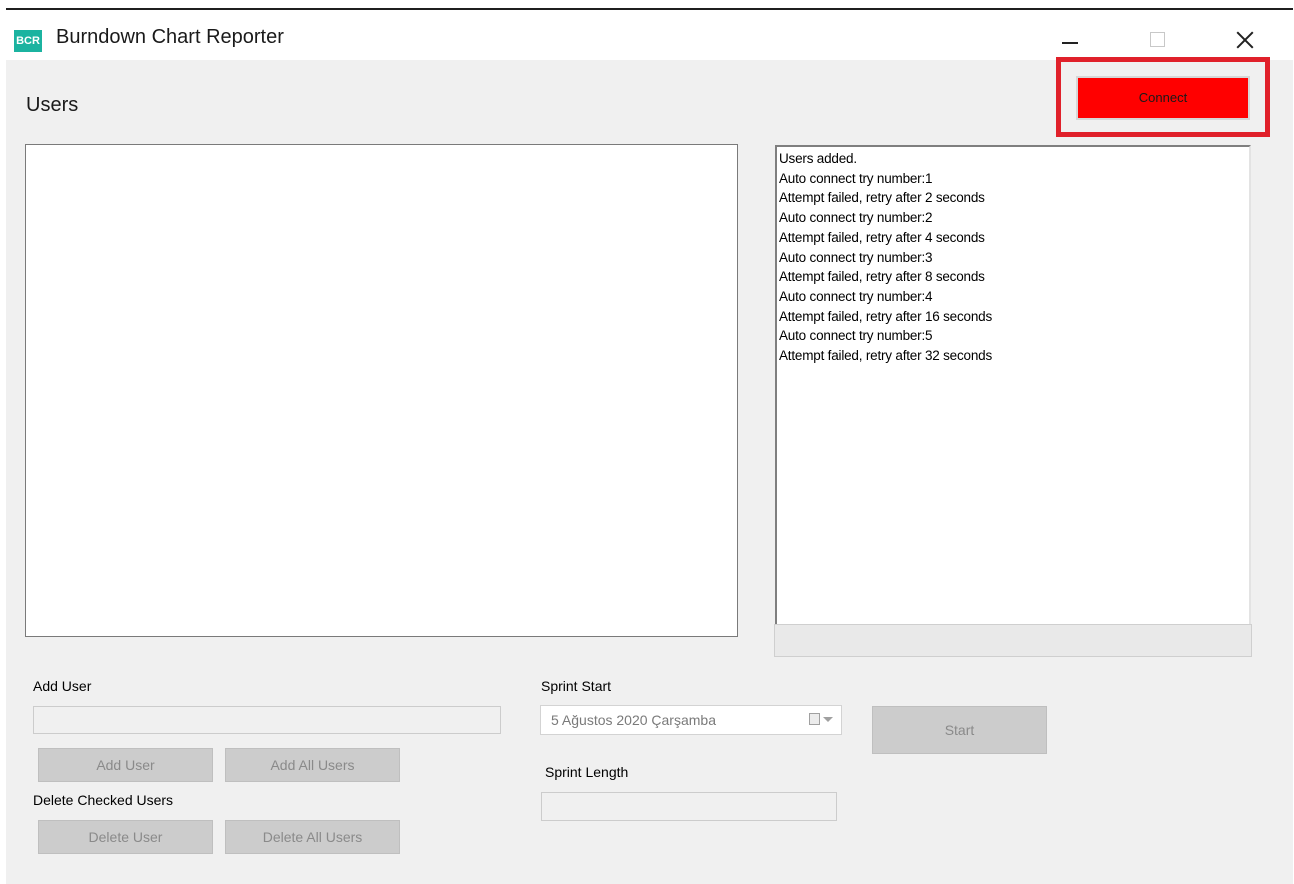 The width and height of the screenshot is (1294, 884). Describe the element at coordinates (1163, 98) in the screenshot. I see `connect-button: Connect` at that location.